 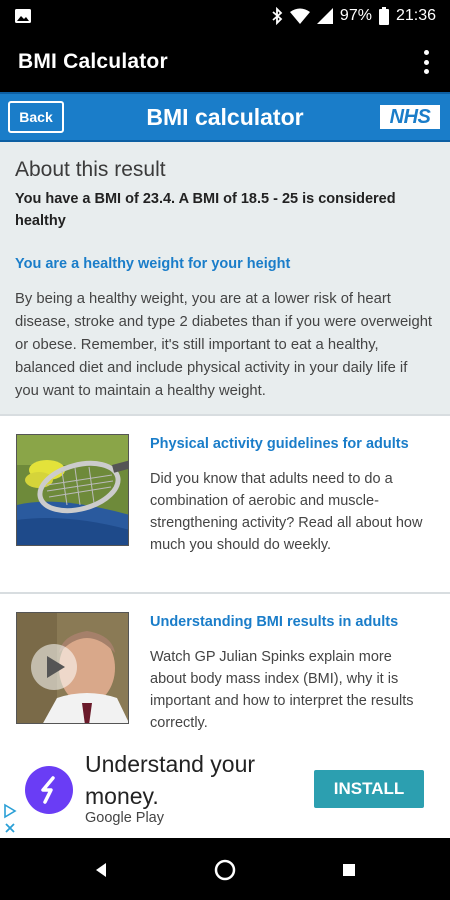 I want to click on ad-choices-icon, so click(x=10, y=819).